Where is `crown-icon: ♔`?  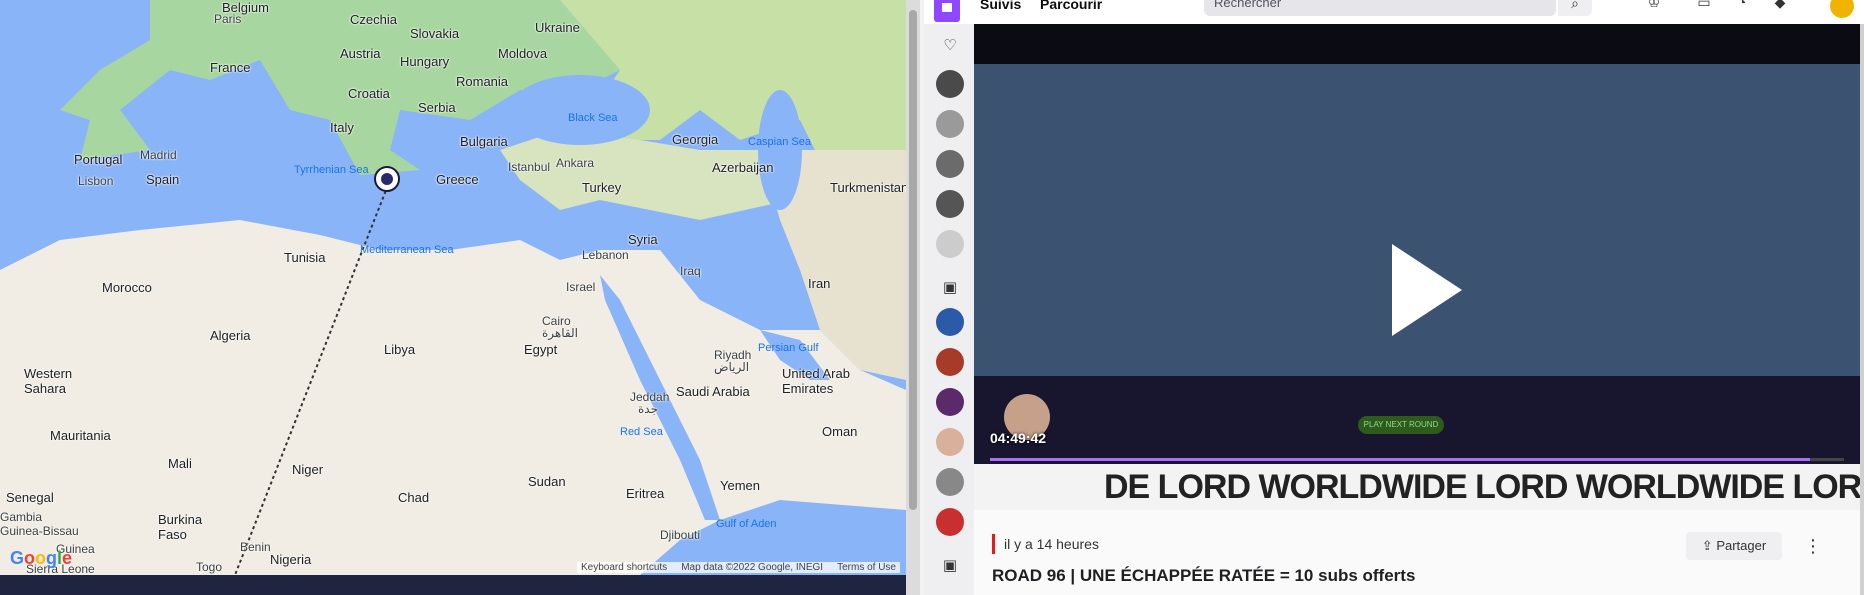
crown-icon: ♔ is located at coordinates (1654, 7).